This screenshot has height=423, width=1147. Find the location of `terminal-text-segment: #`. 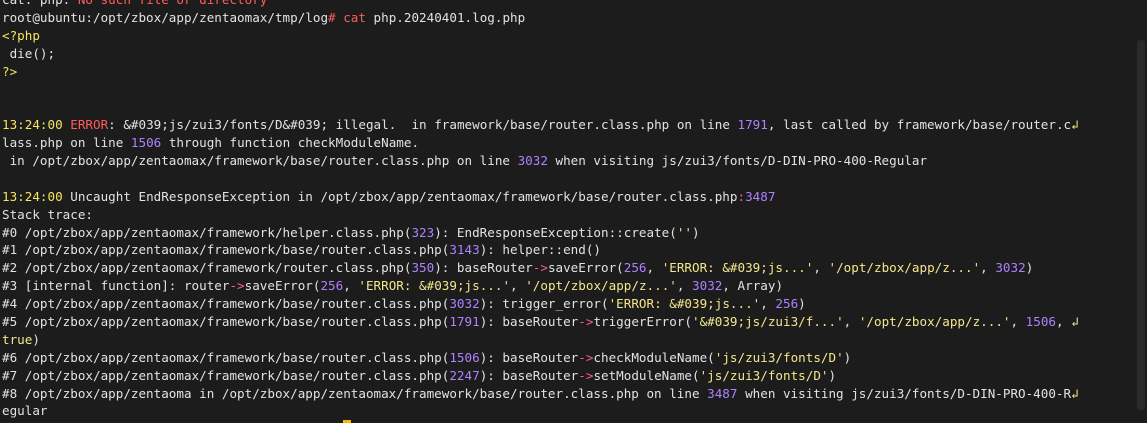

terminal-text-segment: # is located at coordinates (332, 17).